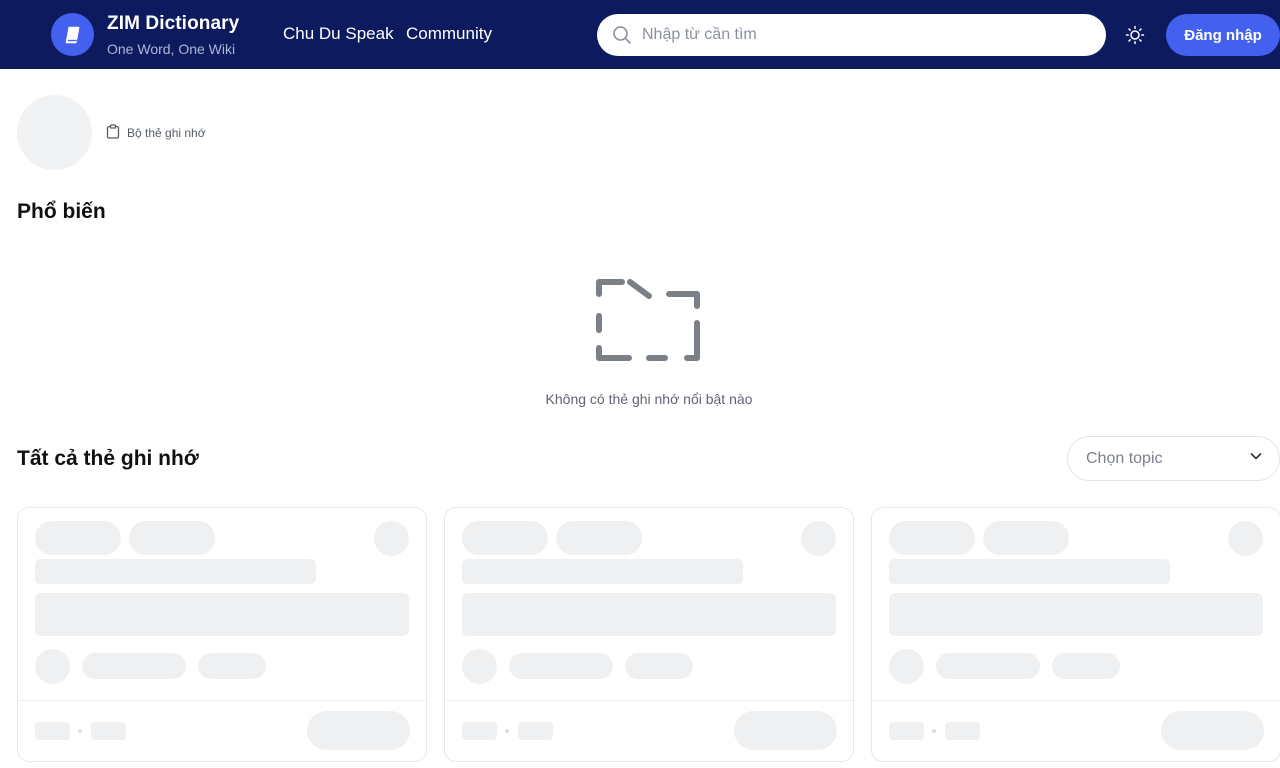 The width and height of the screenshot is (1280, 768). I want to click on avatar, so click(54, 132).